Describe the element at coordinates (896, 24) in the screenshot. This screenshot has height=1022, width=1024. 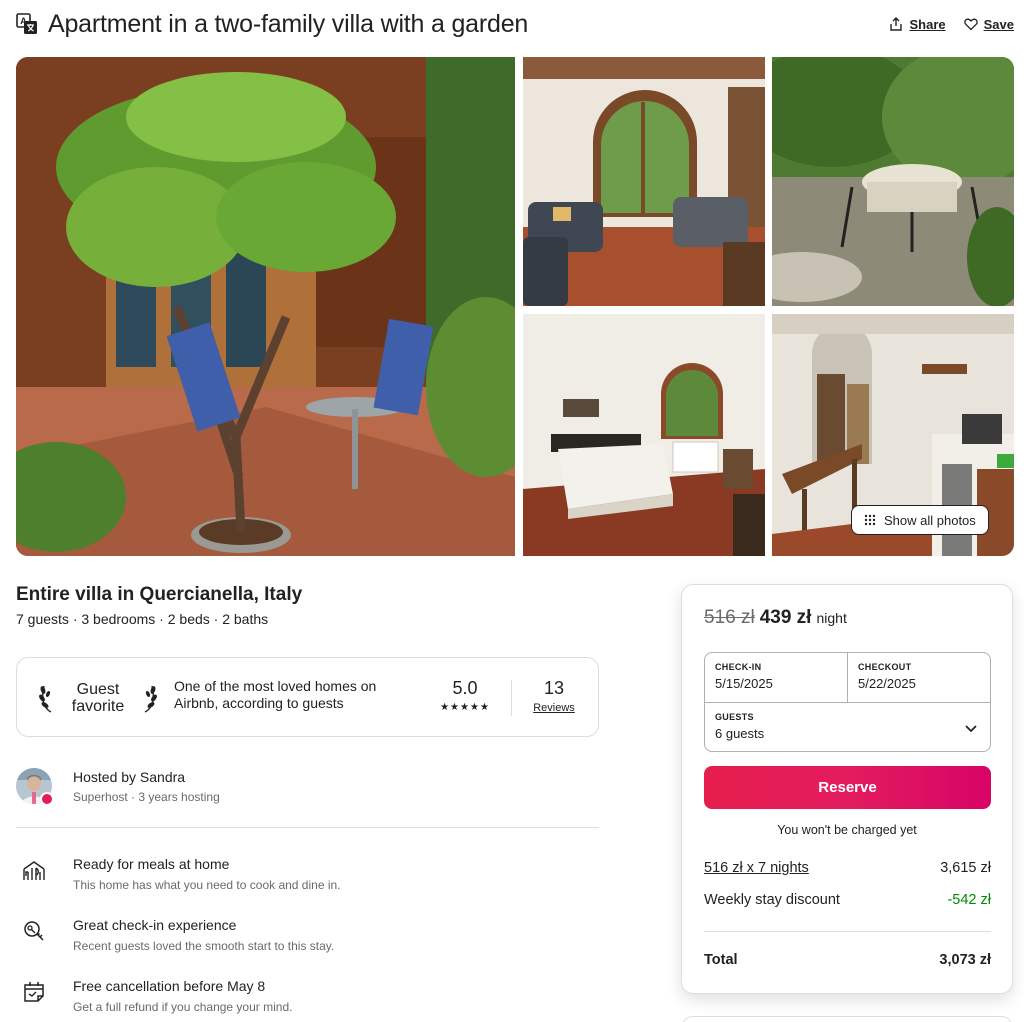
I see `share-icon` at that location.